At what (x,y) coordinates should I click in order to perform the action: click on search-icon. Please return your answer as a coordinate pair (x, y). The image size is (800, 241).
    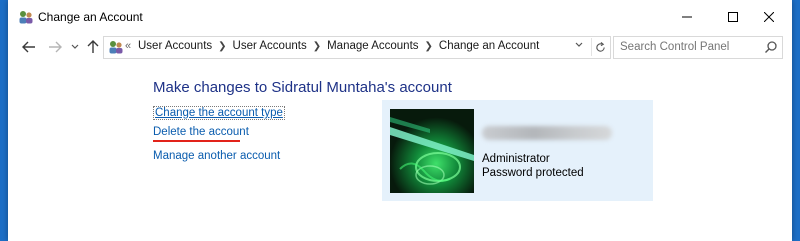
    Looking at the image, I should click on (771, 47).